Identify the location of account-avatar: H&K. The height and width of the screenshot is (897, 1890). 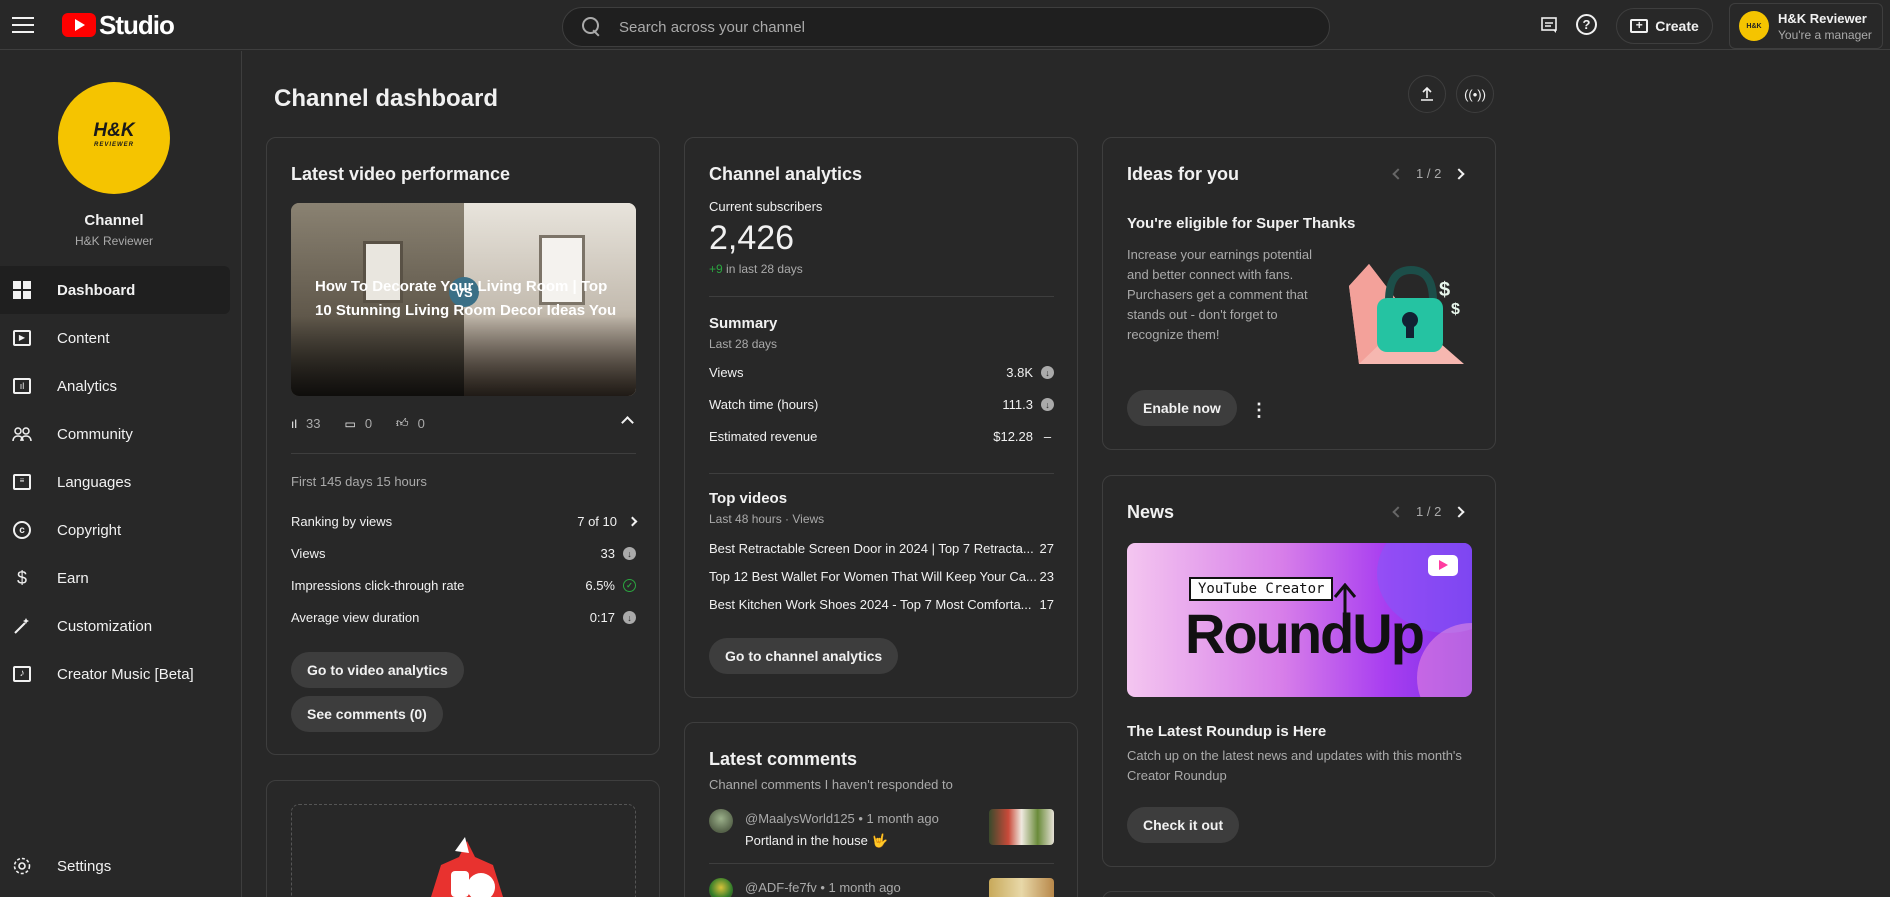
(1754, 26).